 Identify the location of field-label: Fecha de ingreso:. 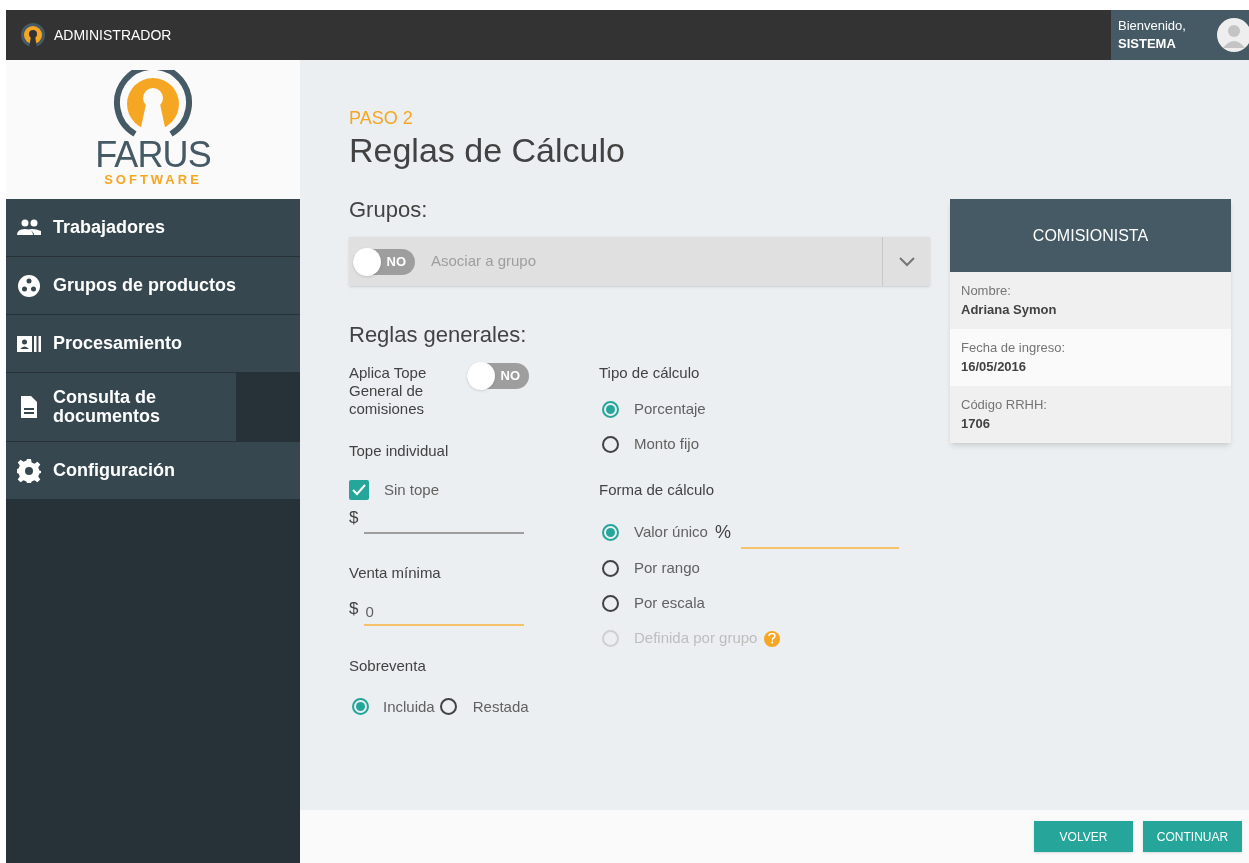
(1014, 348).